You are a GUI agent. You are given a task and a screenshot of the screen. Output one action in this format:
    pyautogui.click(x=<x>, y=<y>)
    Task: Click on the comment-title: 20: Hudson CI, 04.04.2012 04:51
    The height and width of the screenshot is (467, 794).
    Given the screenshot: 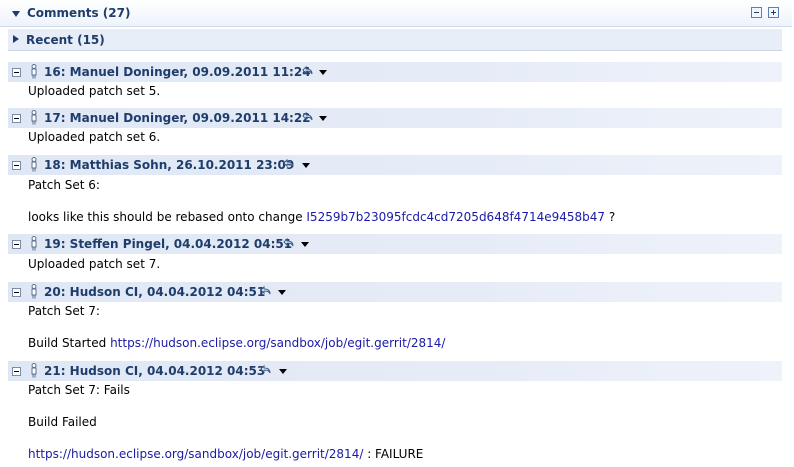 What is the action you would take?
    pyautogui.click(x=154, y=292)
    